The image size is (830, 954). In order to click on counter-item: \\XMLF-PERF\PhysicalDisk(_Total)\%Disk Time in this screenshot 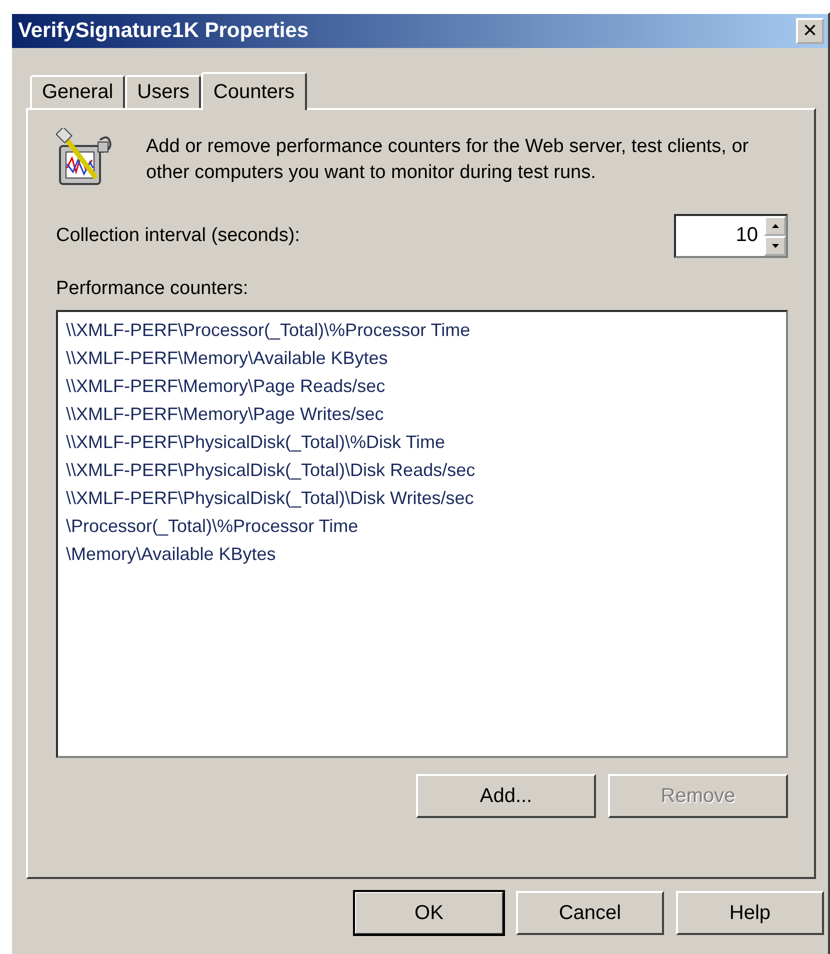, I will do `click(422, 442)`.